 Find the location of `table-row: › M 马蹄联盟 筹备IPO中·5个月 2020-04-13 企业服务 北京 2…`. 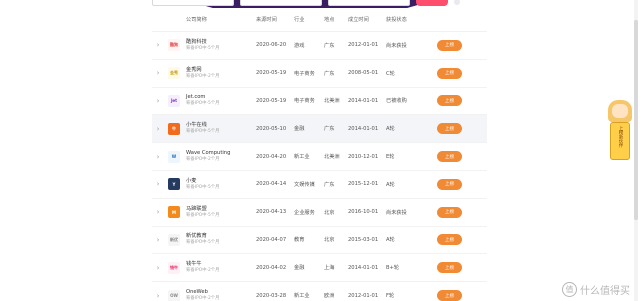

table-row: › M 马蹄联盟 筹备IPO中·5个月 2020-04-13 企业服务 北京 2… is located at coordinates (319, 213).